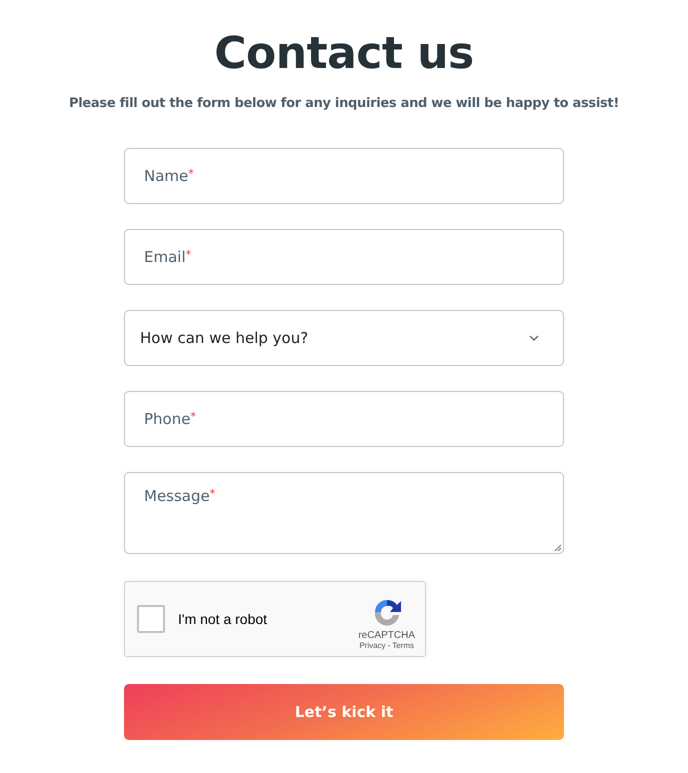 This screenshot has width=688, height=773. I want to click on input-field: Phone*, so click(344, 419).